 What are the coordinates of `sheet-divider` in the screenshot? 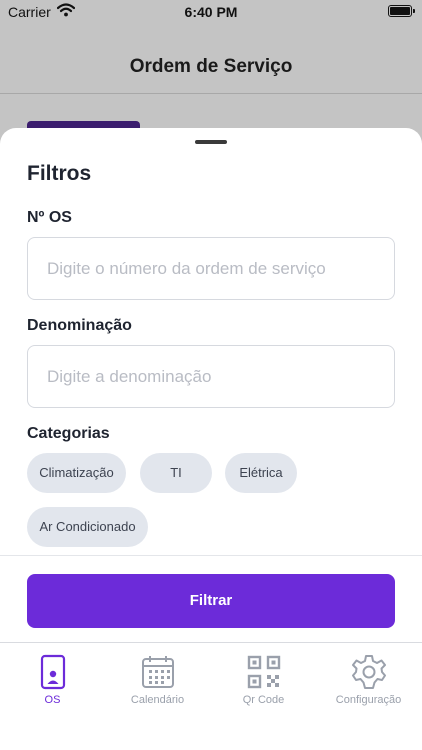 It's located at (211, 555).